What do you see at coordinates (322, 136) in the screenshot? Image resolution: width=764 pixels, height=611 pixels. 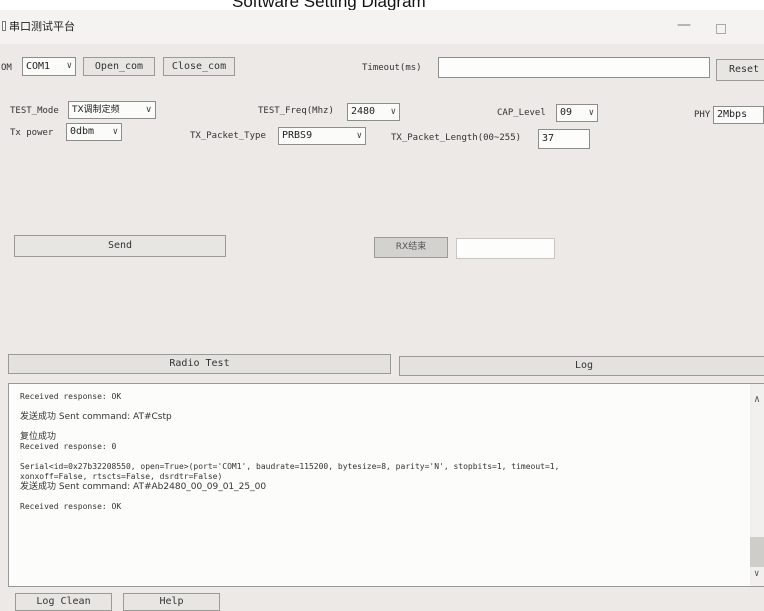 I see `tx-packet-type-select: PRBS9 ∨` at bounding box center [322, 136].